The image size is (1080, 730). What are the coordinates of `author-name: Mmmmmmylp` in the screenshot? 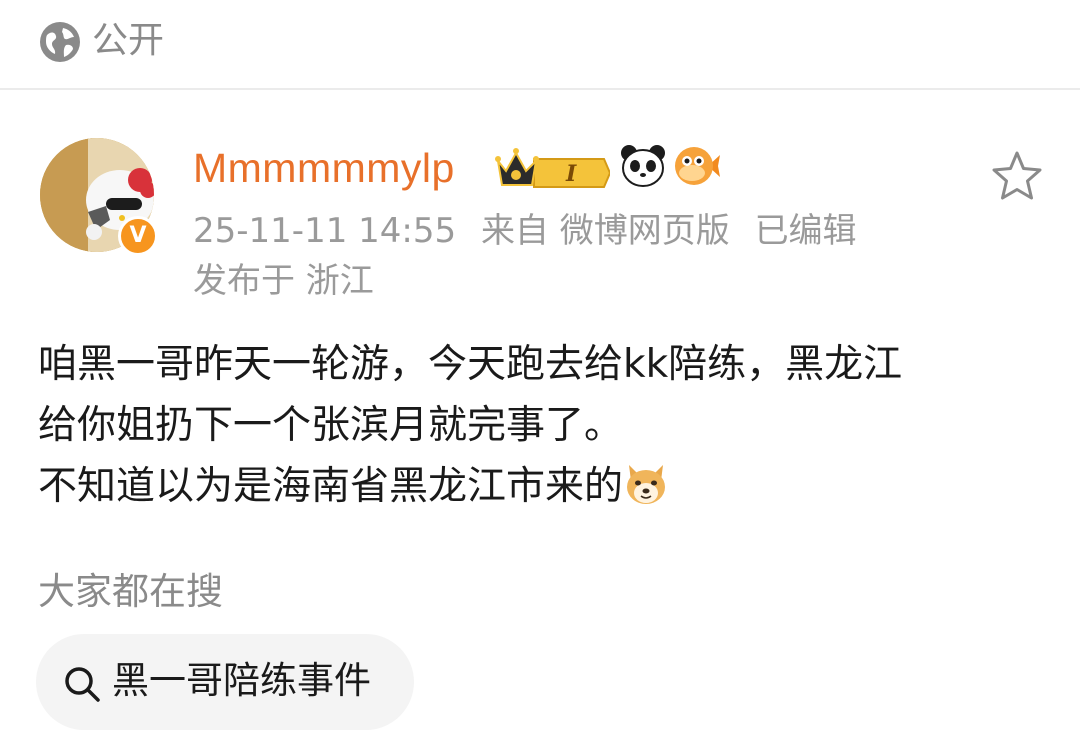 It's located at (324, 168).